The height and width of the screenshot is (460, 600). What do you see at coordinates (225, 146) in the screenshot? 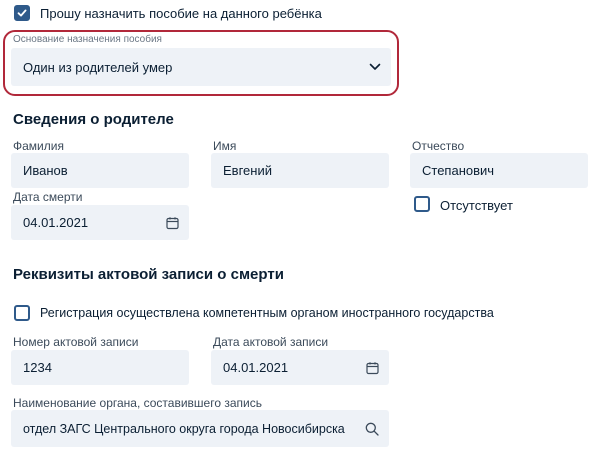
I see `name-label: Имя` at bounding box center [225, 146].